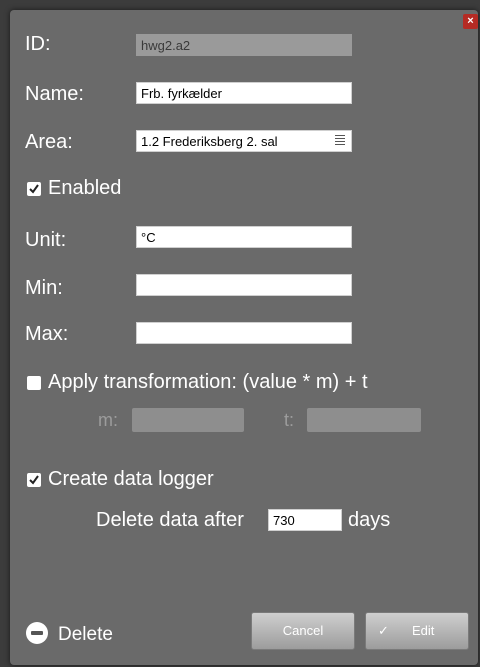 The width and height of the screenshot is (480, 667). What do you see at coordinates (44, 288) in the screenshot?
I see `min-label: Min:` at bounding box center [44, 288].